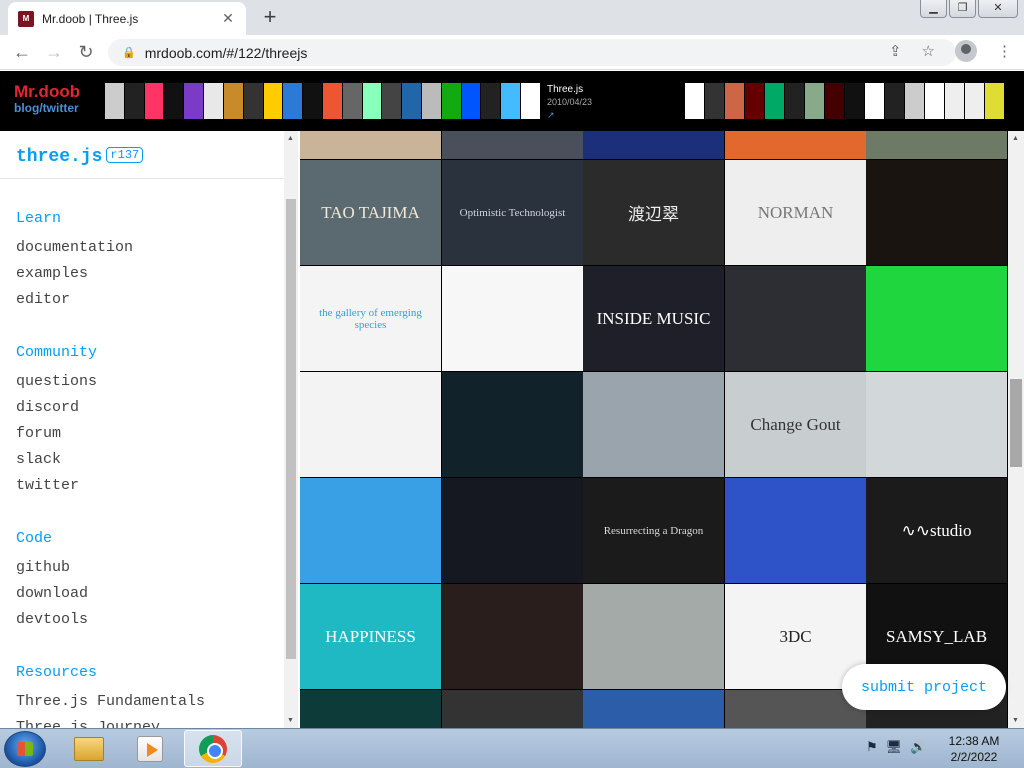 This screenshot has width=1024, height=768. Describe the element at coordinates (962, 9) in the screenshot. I see `restore-button: ❐` at that location.